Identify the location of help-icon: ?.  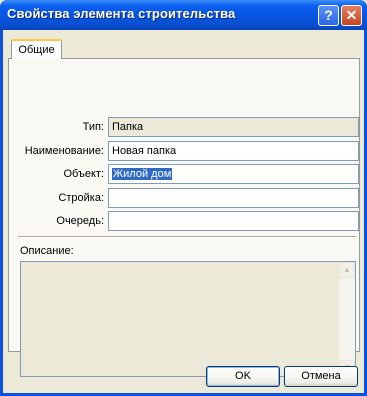
(328, 15).